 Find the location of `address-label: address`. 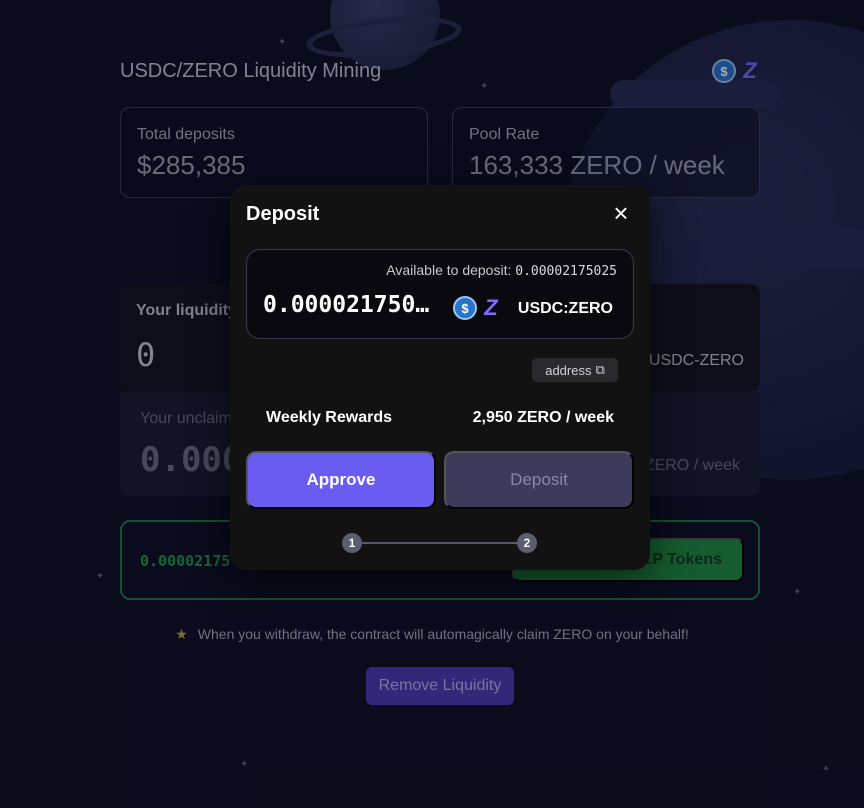

address-label: address is located at coordinates (568, 370).